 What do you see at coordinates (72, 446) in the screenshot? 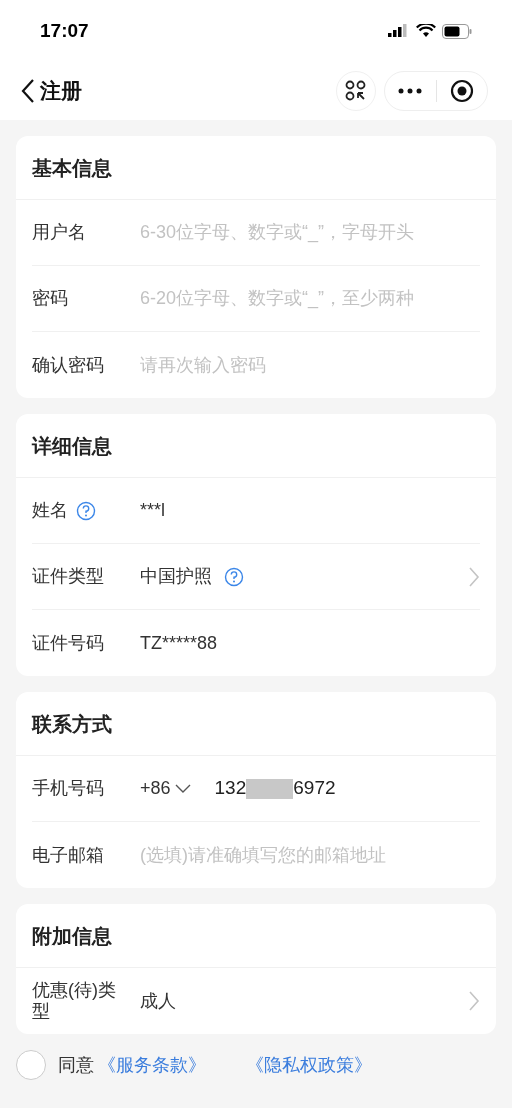
I see `section-title: 详细信息` at bounding box center [72, 446].